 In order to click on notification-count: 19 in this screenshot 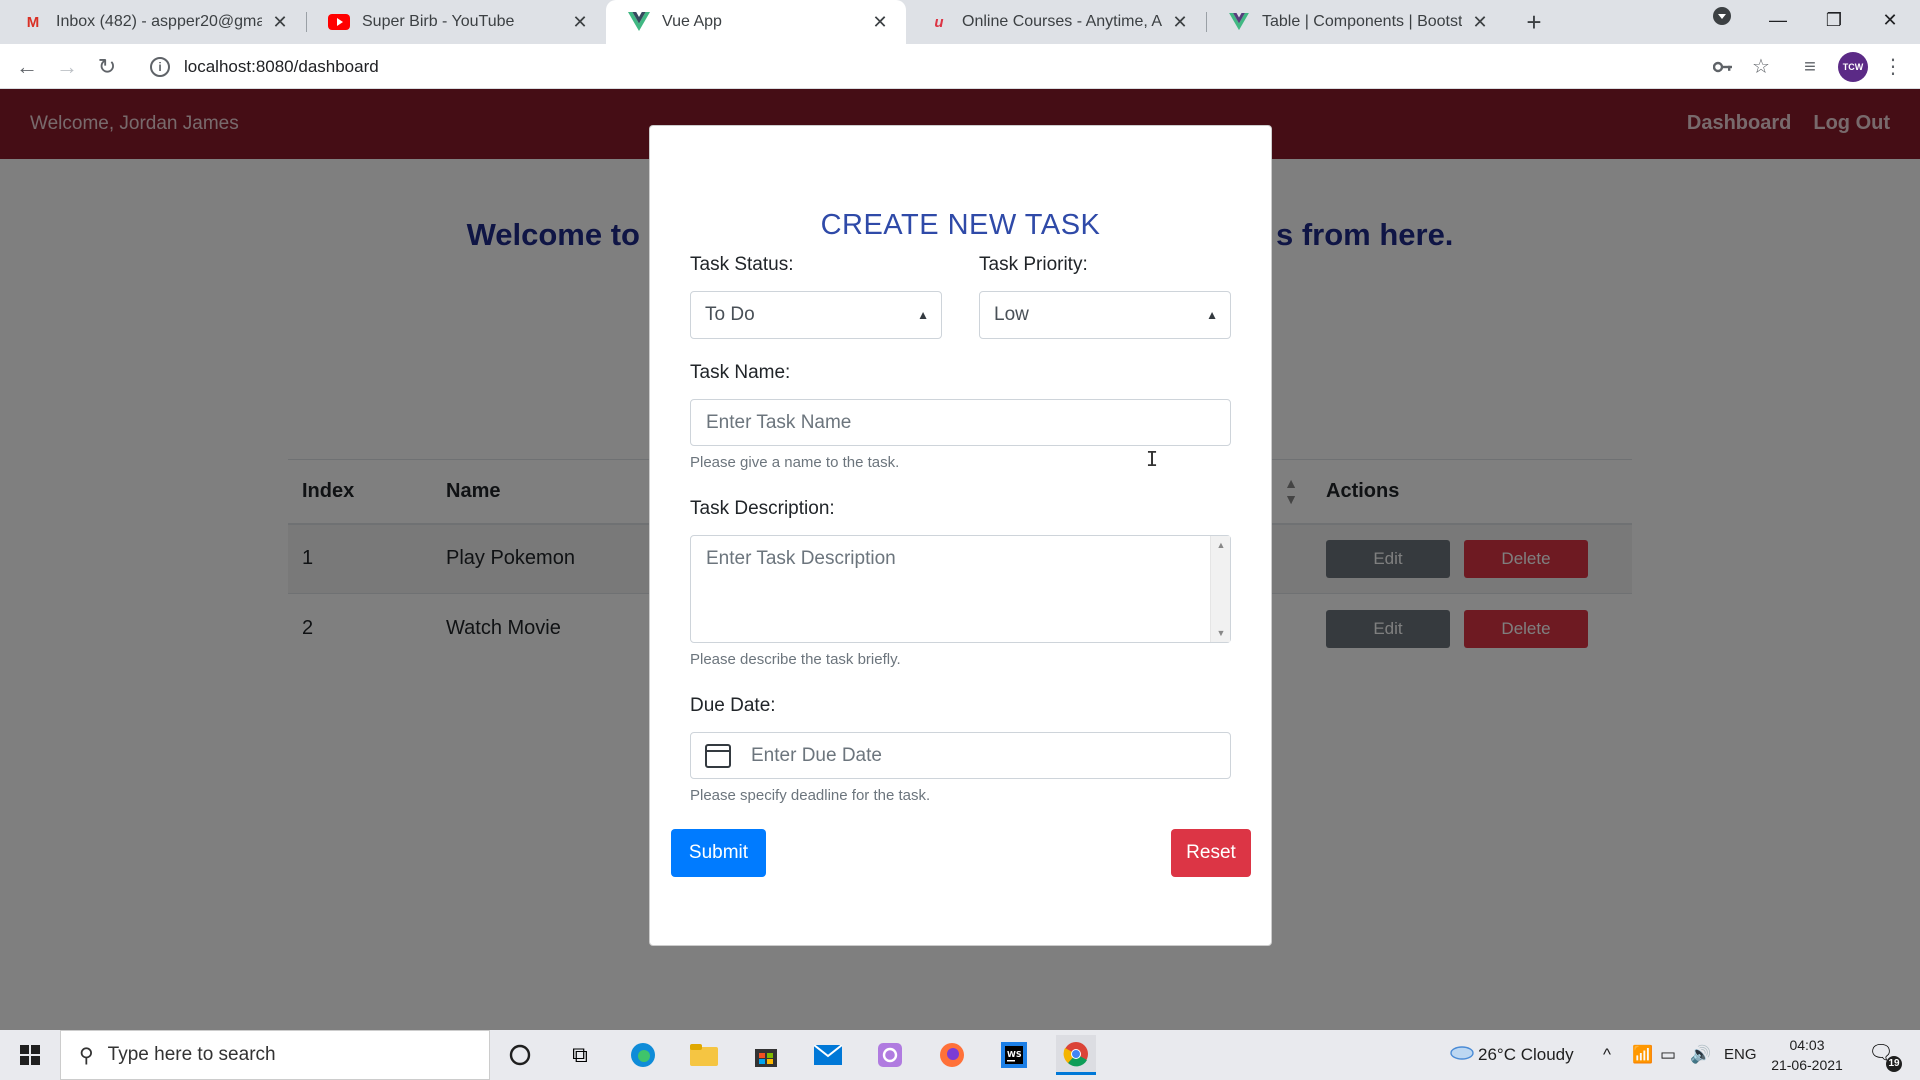, I will do `click(1894, 1064)`.